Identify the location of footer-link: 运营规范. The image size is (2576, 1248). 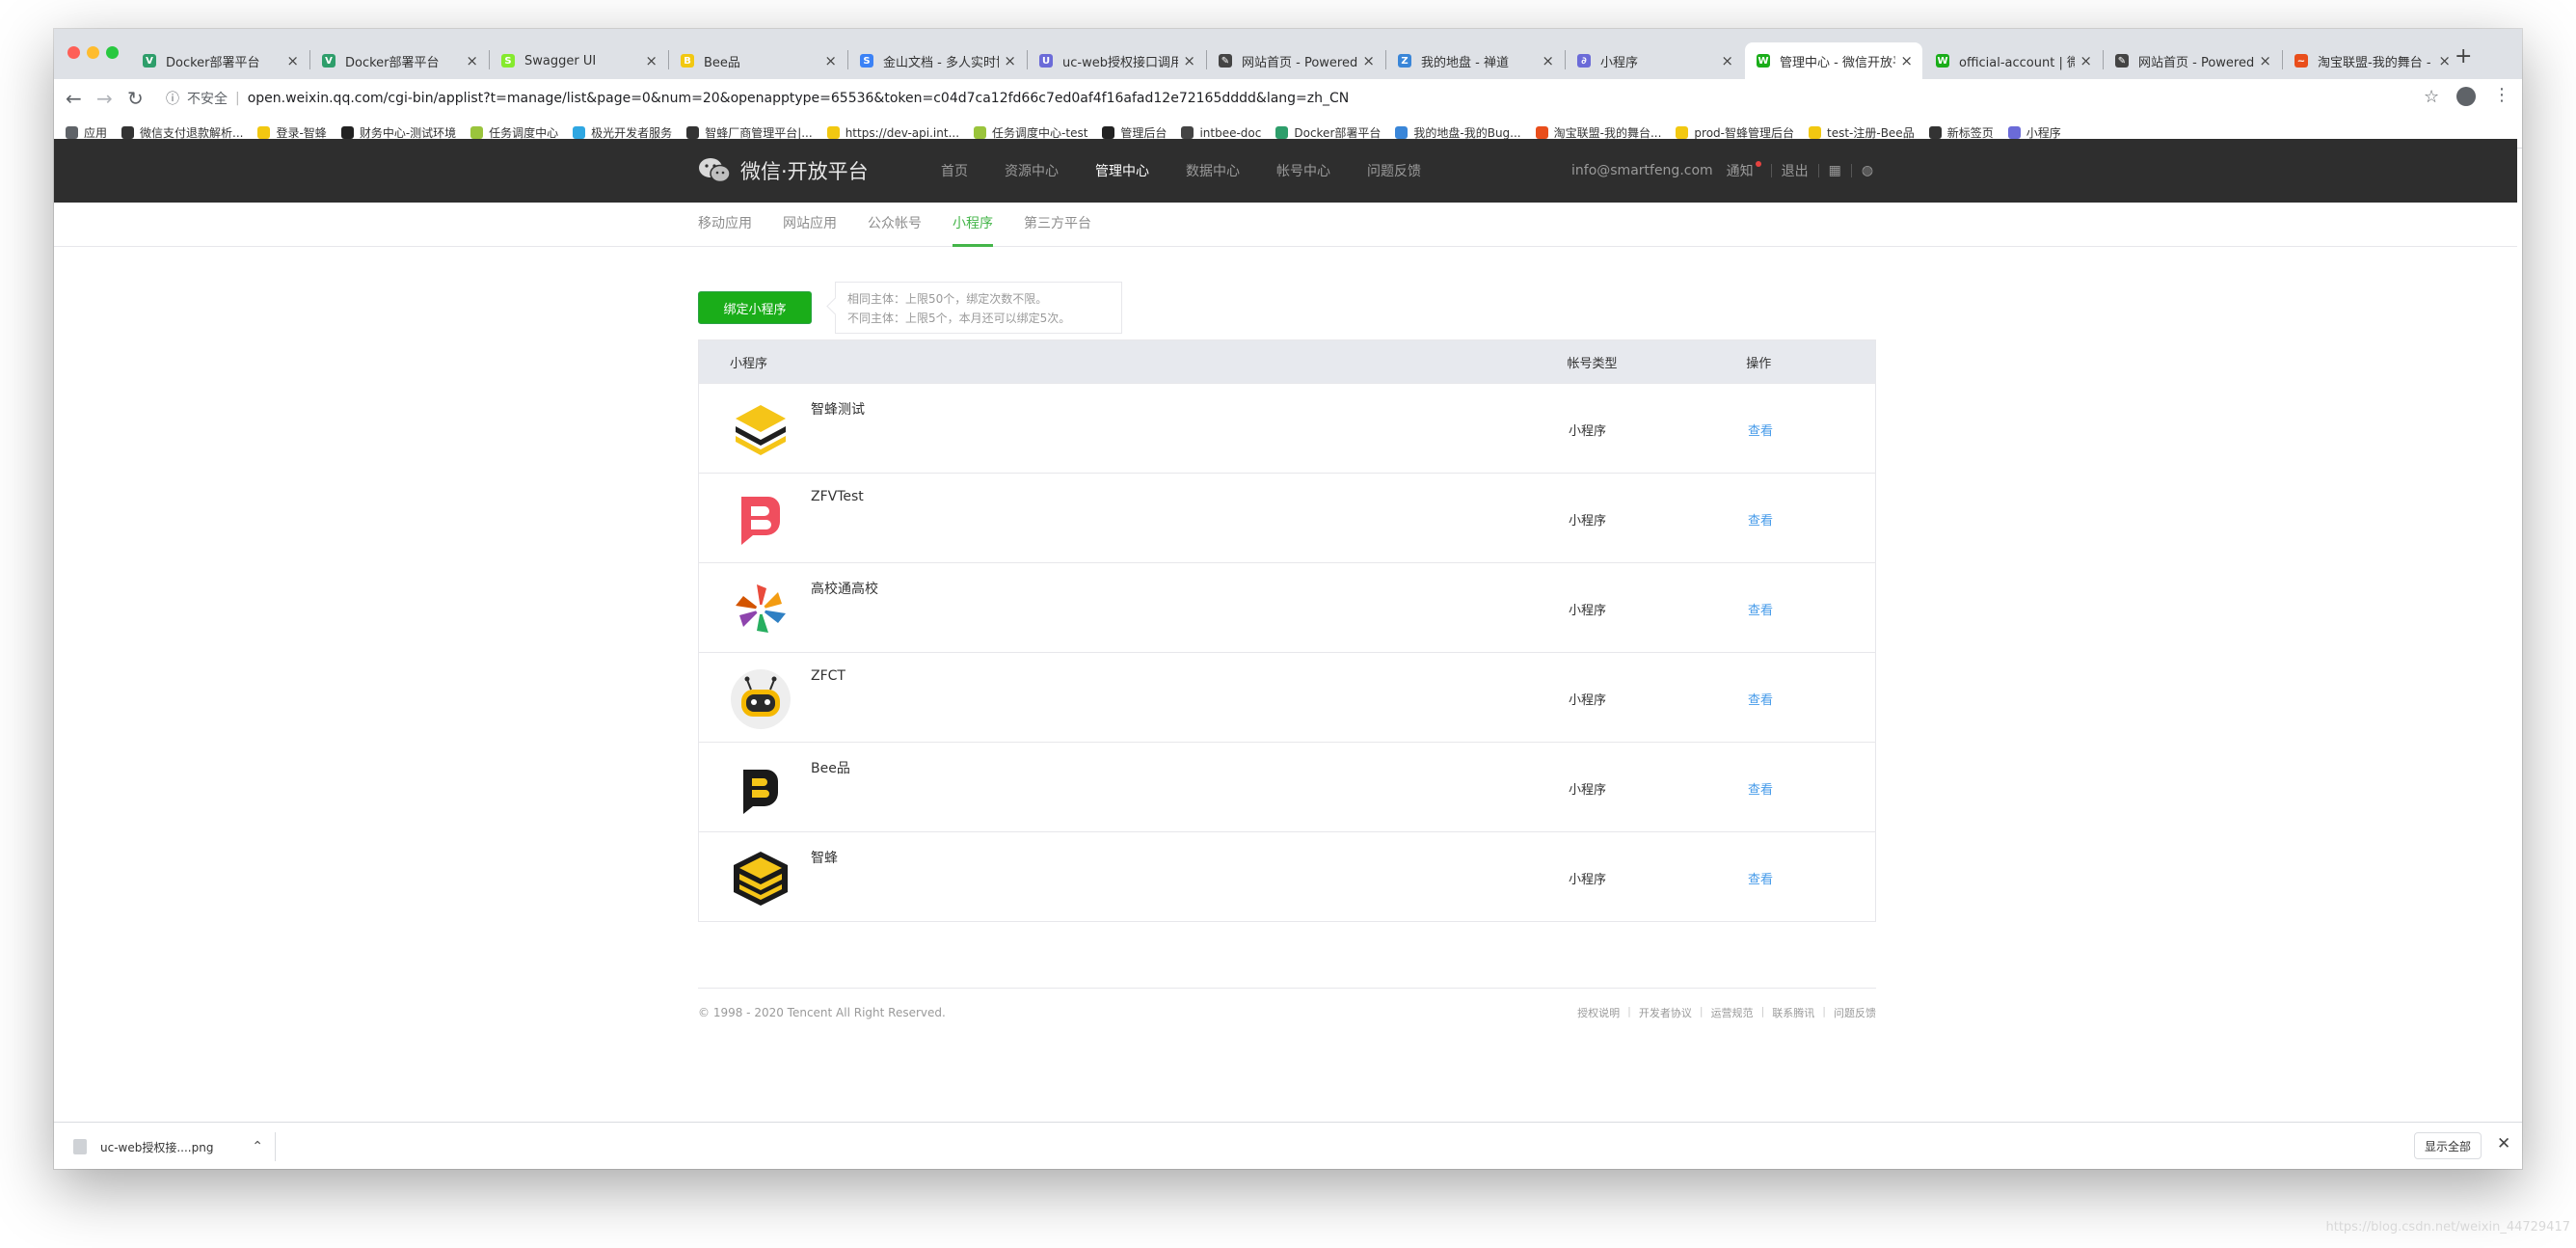
(1733, 1013).